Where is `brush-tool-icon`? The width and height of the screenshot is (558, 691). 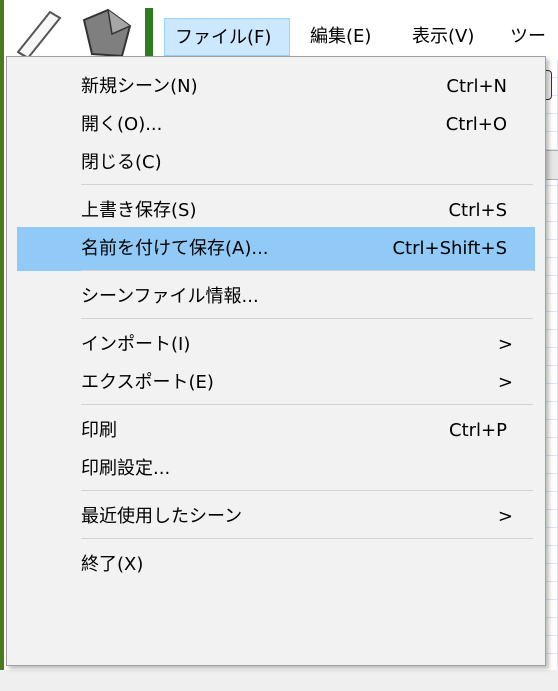
brush-tool-icon is located at coordinates (107, 32).